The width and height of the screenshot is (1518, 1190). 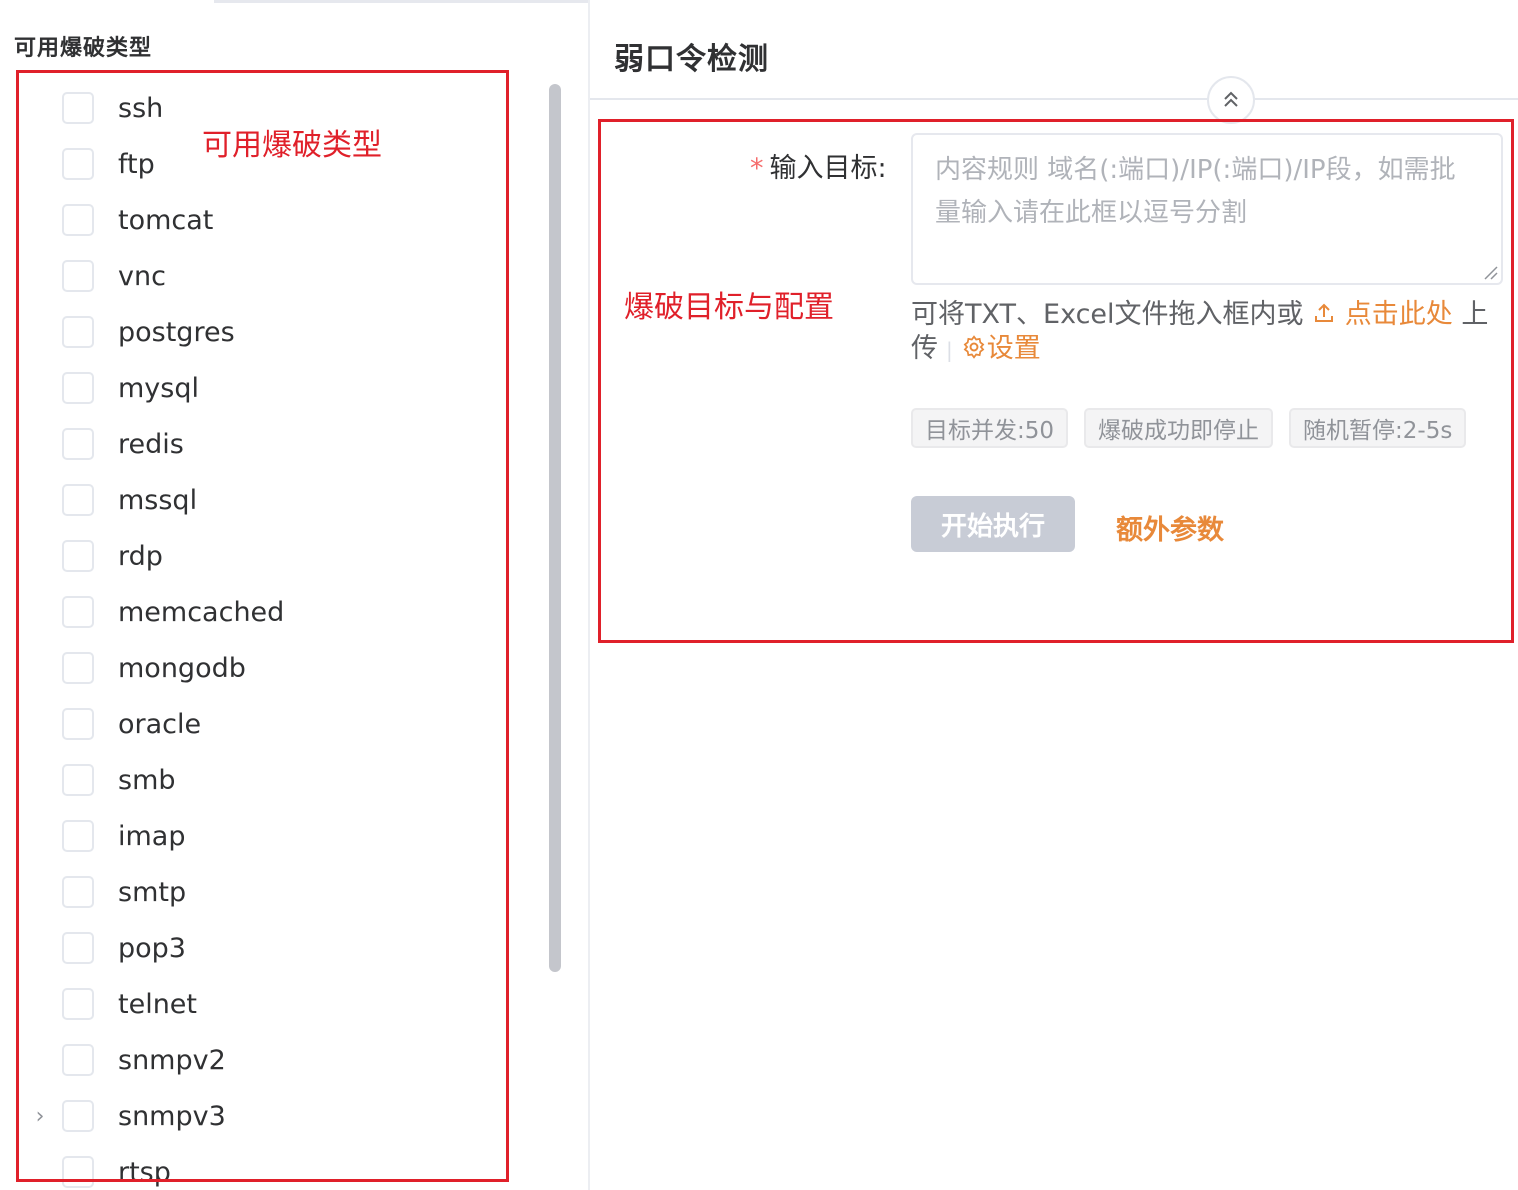 I want to click on scrollbar-thumb, so click(x=555, y=528).